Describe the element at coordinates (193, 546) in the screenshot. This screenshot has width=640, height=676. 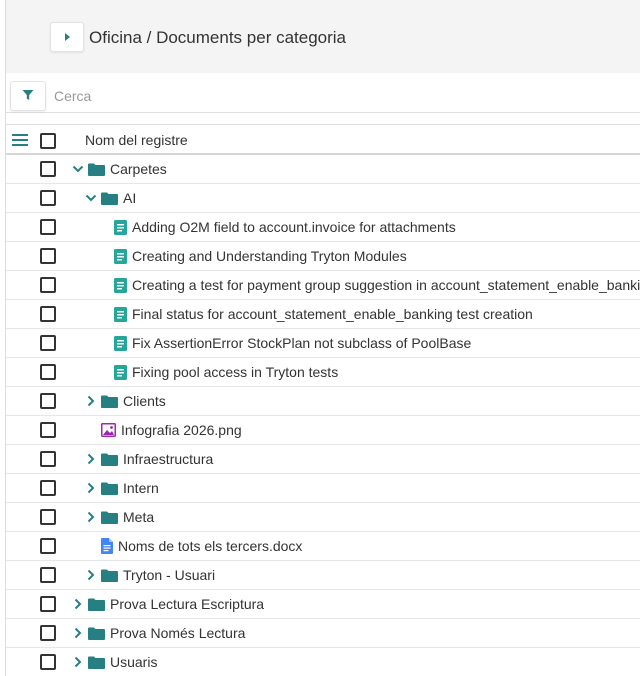
I see `record-name-cell: Noms de tots els tercers.docx` at that location.